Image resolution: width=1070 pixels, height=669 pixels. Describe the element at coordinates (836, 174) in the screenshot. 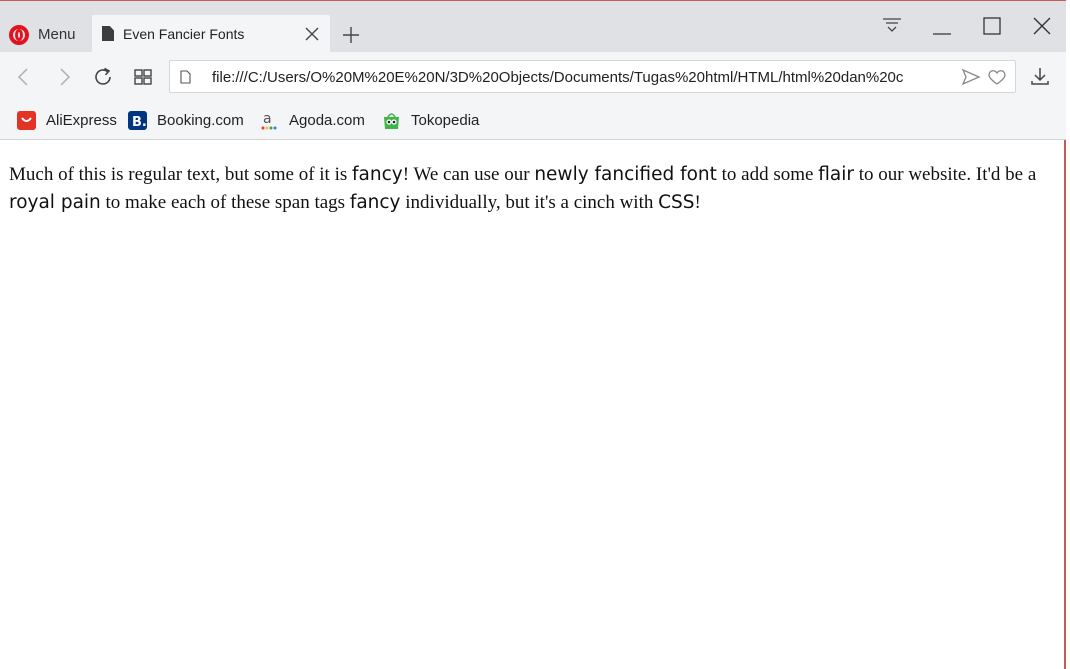

I see `fancy-span: flair` at that location.